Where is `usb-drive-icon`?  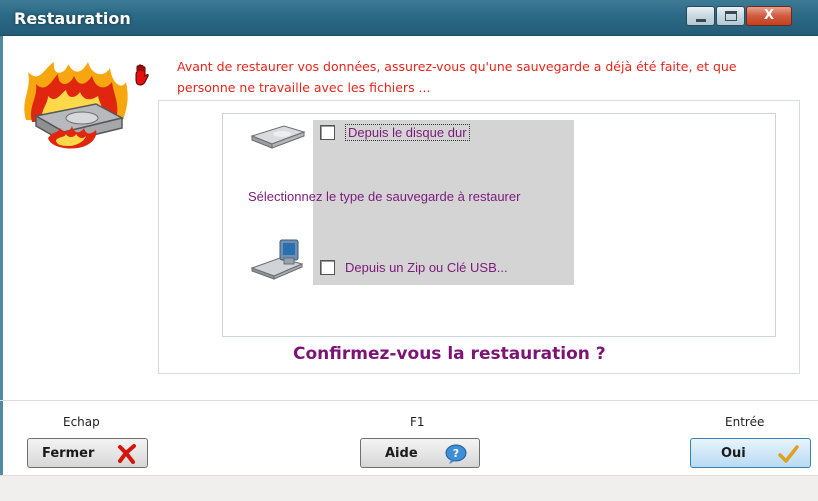 usb-drive-icon is located at coordinates (277, 259).